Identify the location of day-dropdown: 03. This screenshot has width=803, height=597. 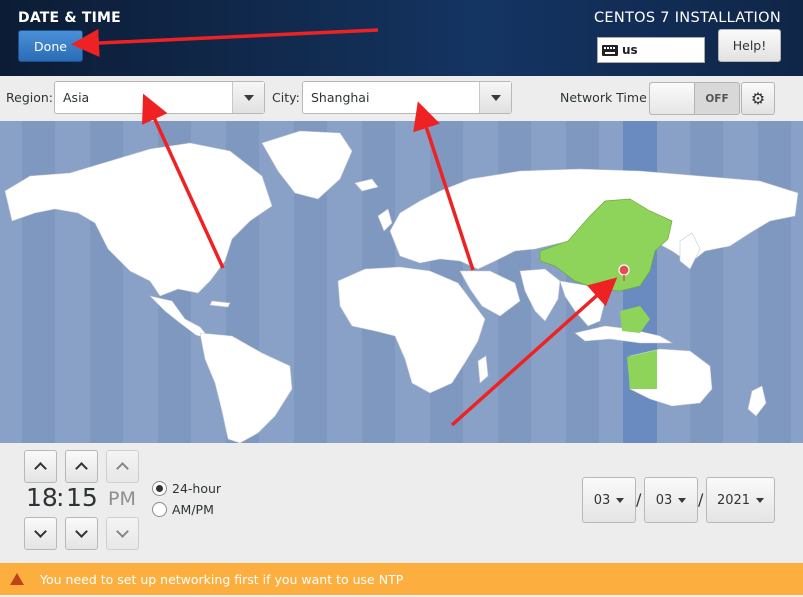
(671, 500).